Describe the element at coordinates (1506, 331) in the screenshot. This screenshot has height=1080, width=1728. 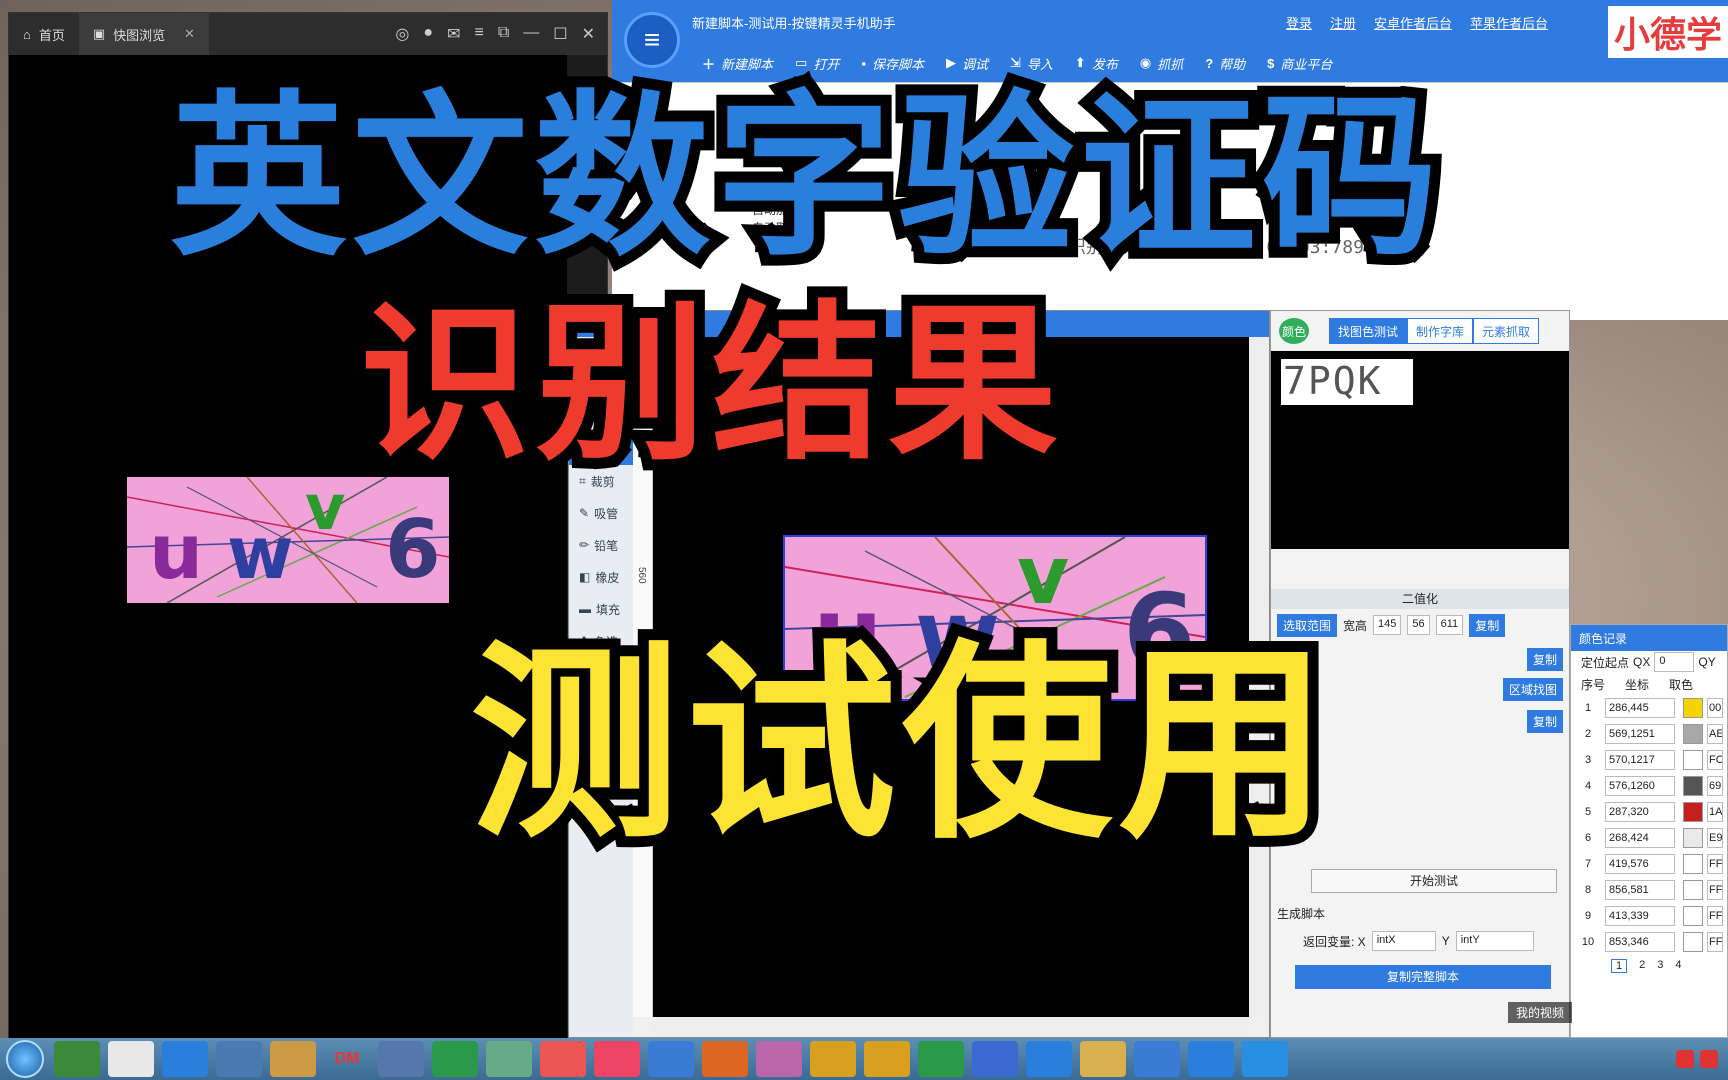
I see `tab-element-grab: 元素抓取` at that location.